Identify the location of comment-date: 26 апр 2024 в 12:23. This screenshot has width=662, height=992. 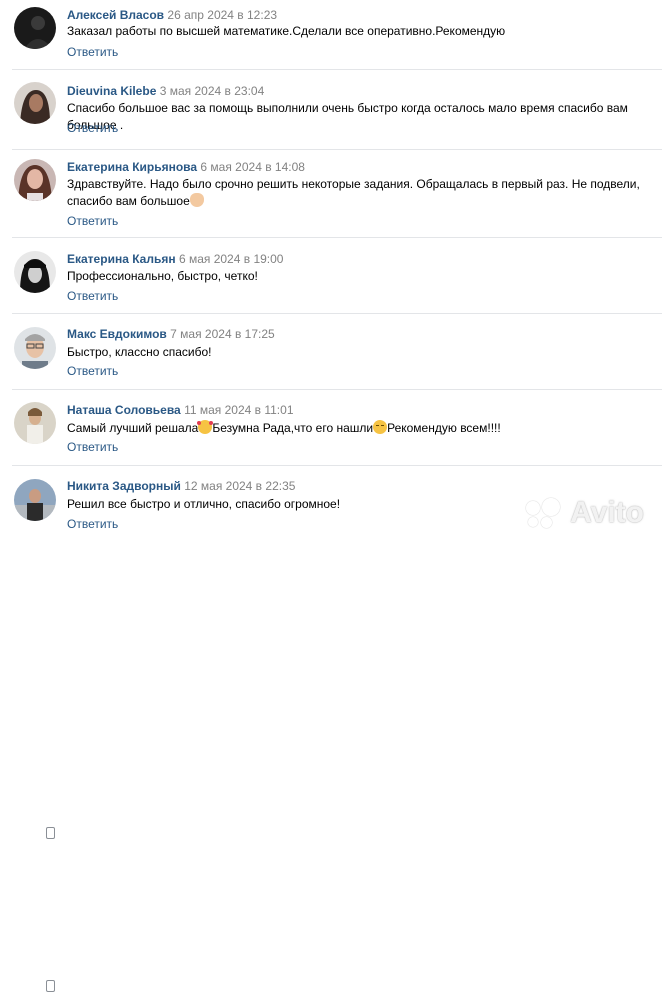
(222, 15).